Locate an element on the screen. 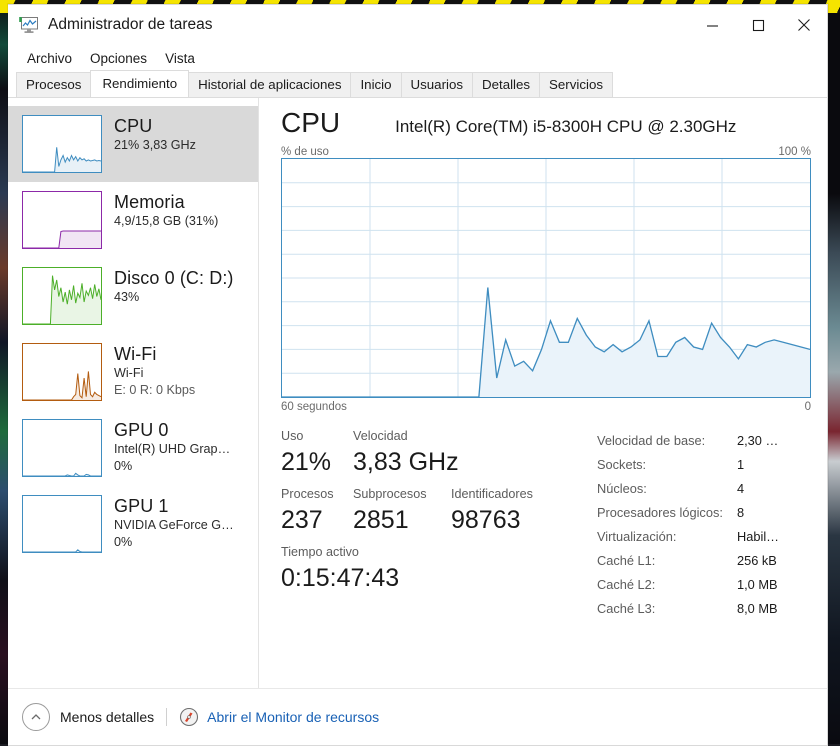 Image resolution: width=840 pixels, height=746 pixels. sidebar-item-title: GPU 0 is located at coordinates (141, 430).